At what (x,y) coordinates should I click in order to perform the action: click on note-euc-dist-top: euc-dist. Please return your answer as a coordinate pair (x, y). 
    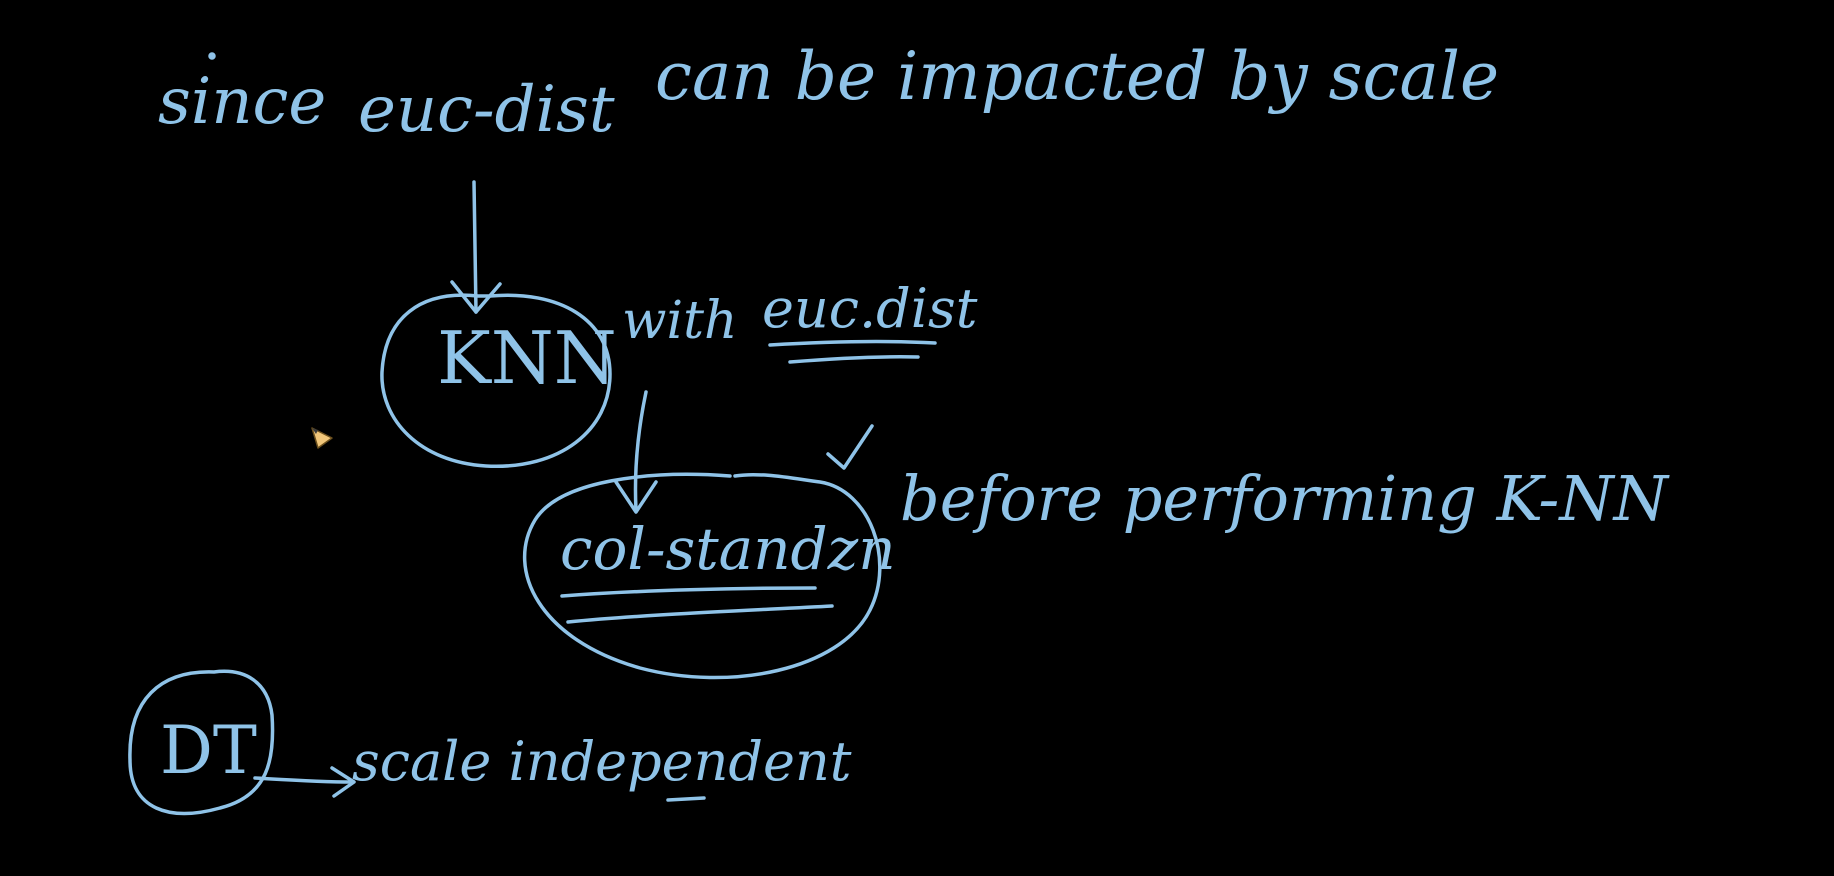
    Looking at the image, I should click on (486, 110).